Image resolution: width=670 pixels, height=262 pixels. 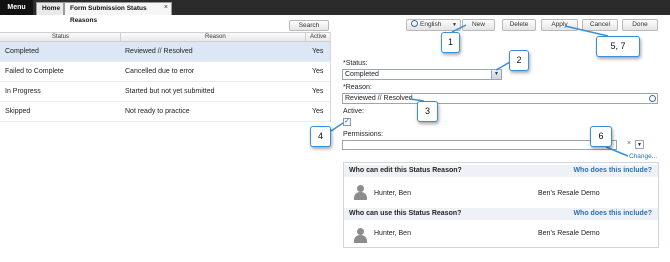 I want to click on cell-reason: Reviewed // Resolved, so click(x=159, y=51).